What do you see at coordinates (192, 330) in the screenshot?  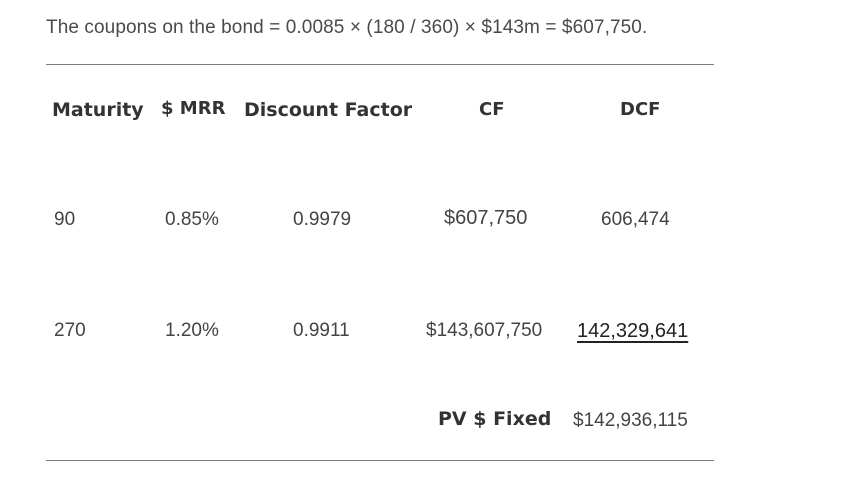 I see `row-2-mrr: 1.20%` at bounding box center [192, 330].